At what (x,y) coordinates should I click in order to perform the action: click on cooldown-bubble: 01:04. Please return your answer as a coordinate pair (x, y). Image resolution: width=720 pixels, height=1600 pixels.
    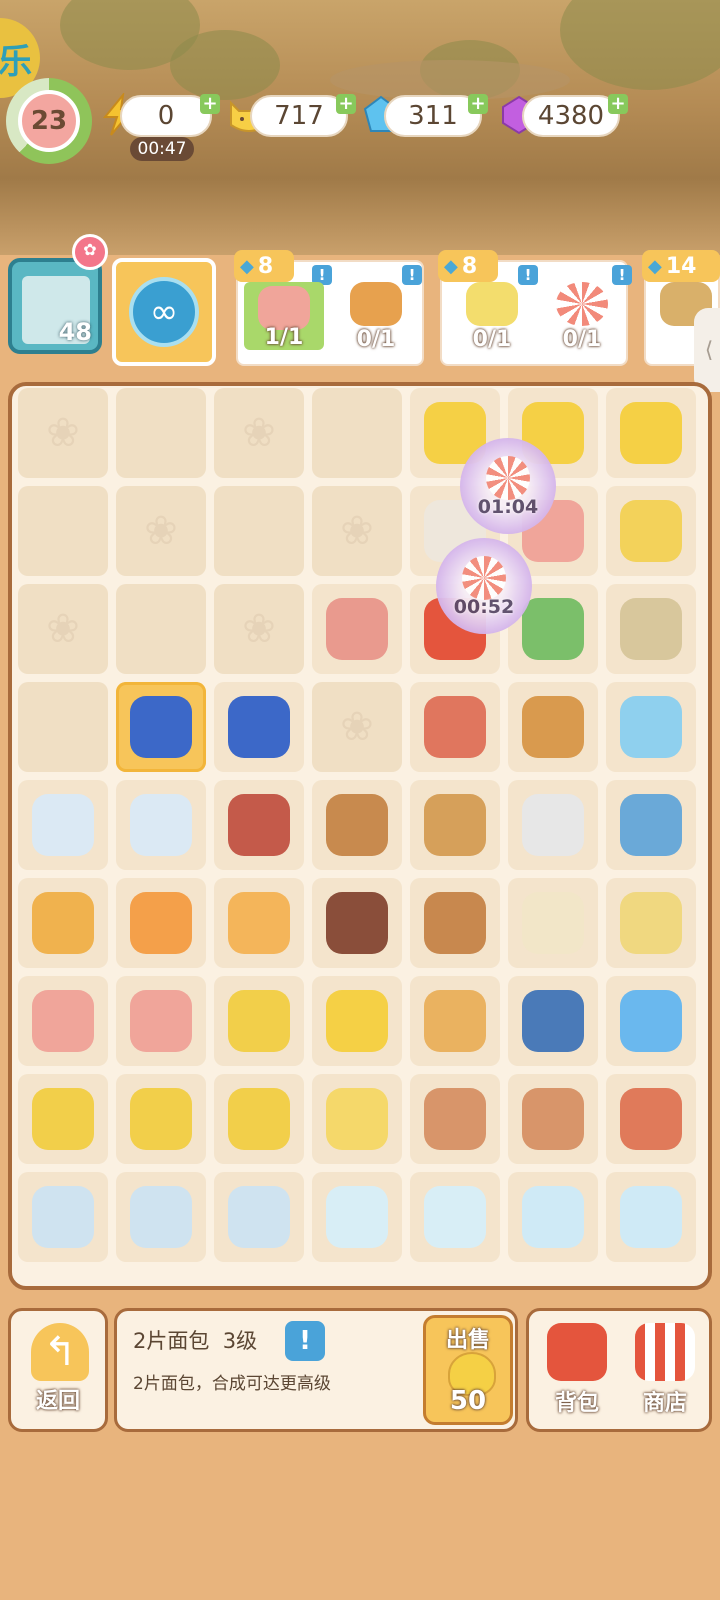
    Looking at the image, I should click on (508, 486).